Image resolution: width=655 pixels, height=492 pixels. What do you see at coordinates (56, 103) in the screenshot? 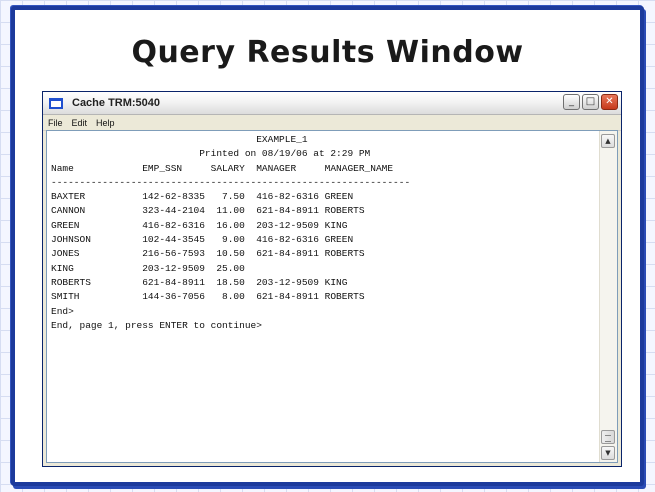
I see `window-icon` at bounding box center [56, 103].